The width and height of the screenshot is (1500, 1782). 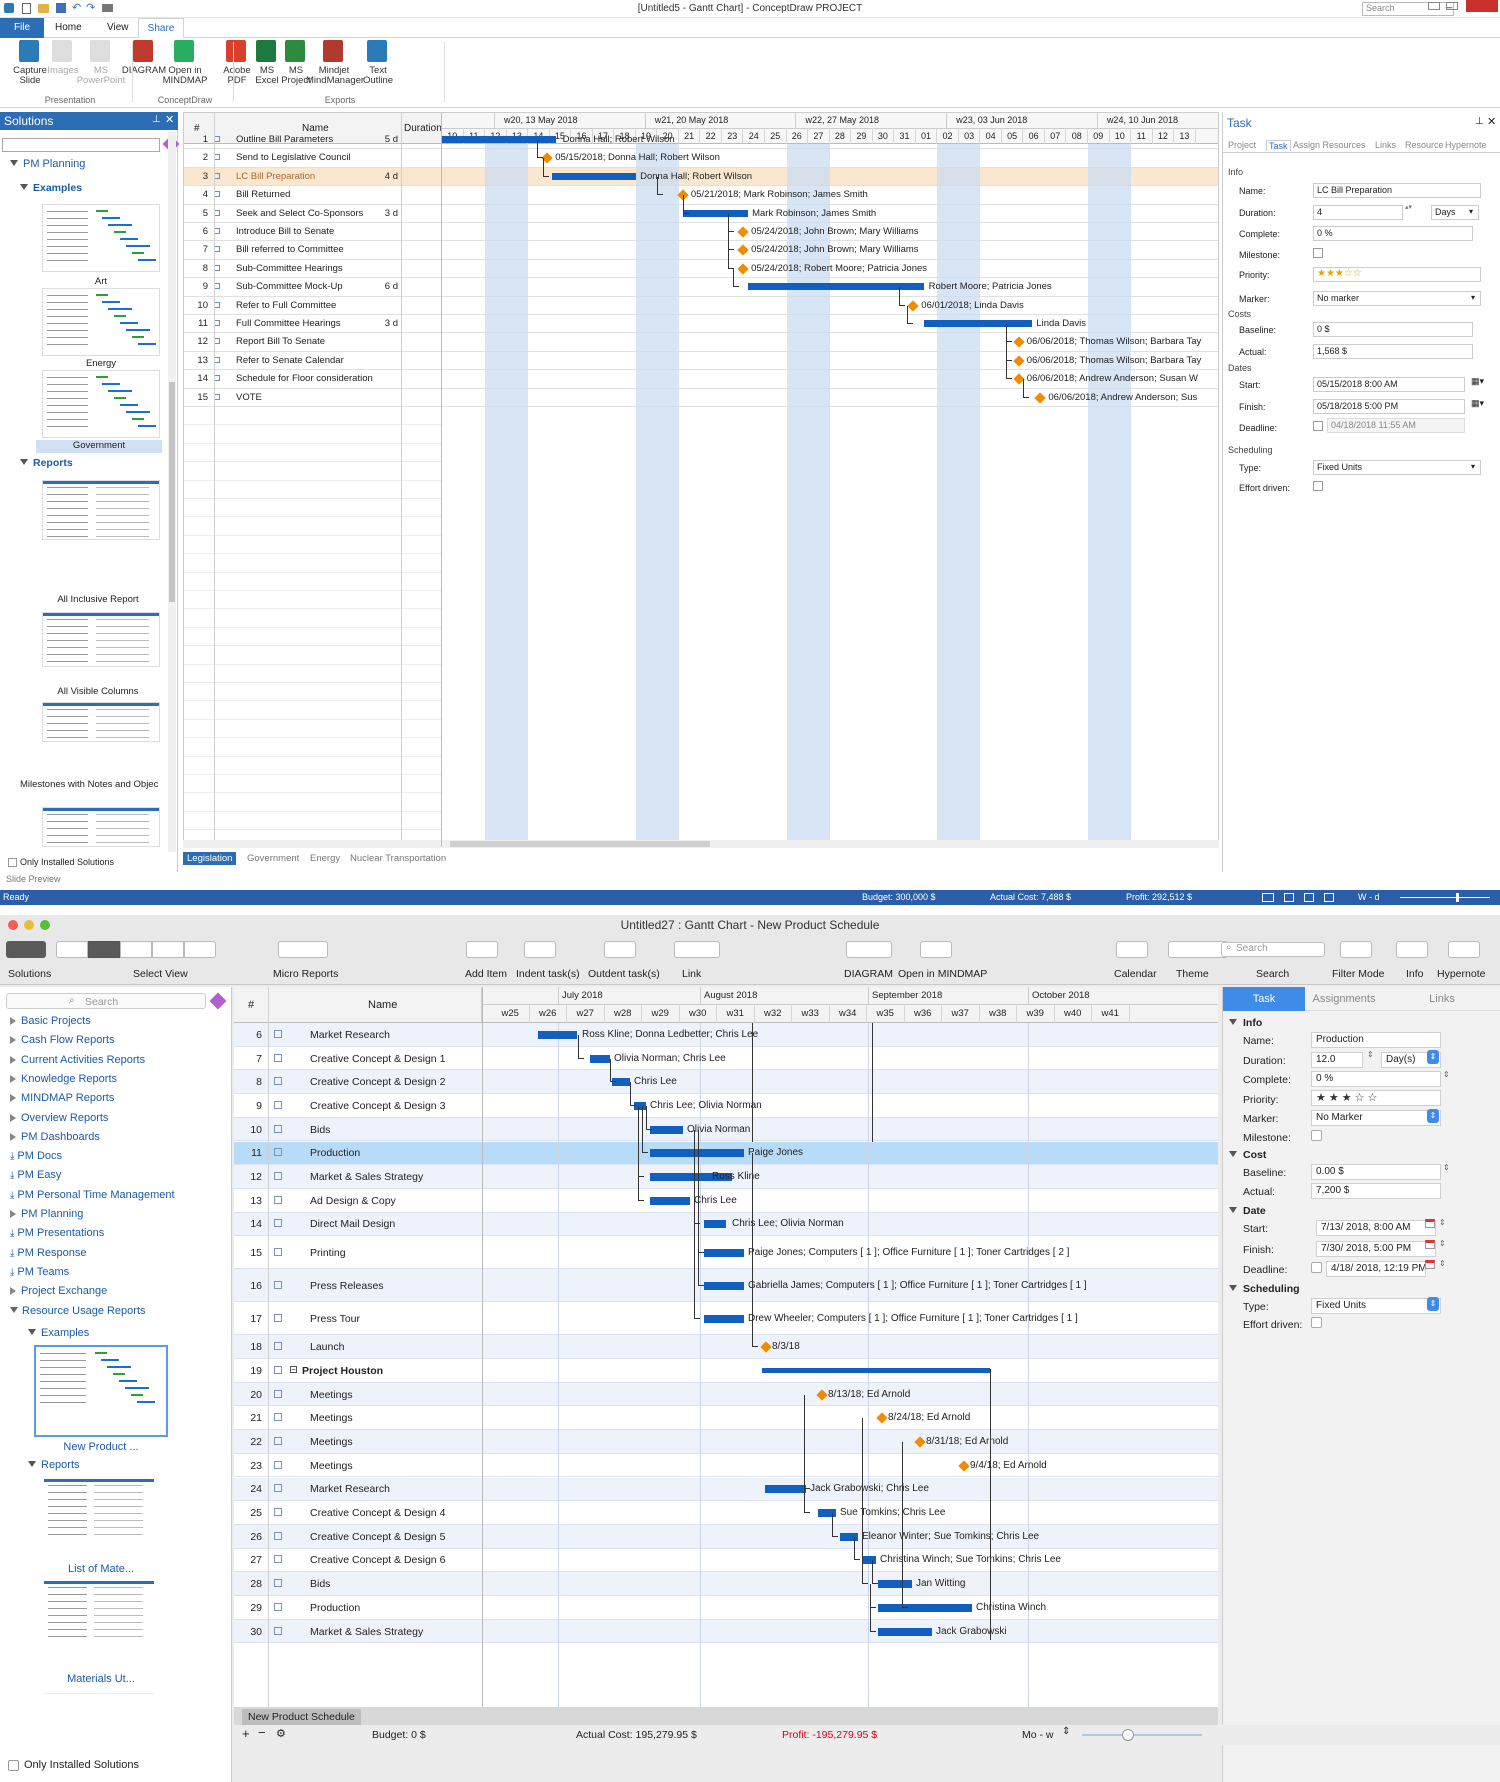 What do you see at coordinates (1389, 384) in the screenshot?
I see `start-date-field: 05/15/2018 8:00 AM` at bounding box center [1389, 384].